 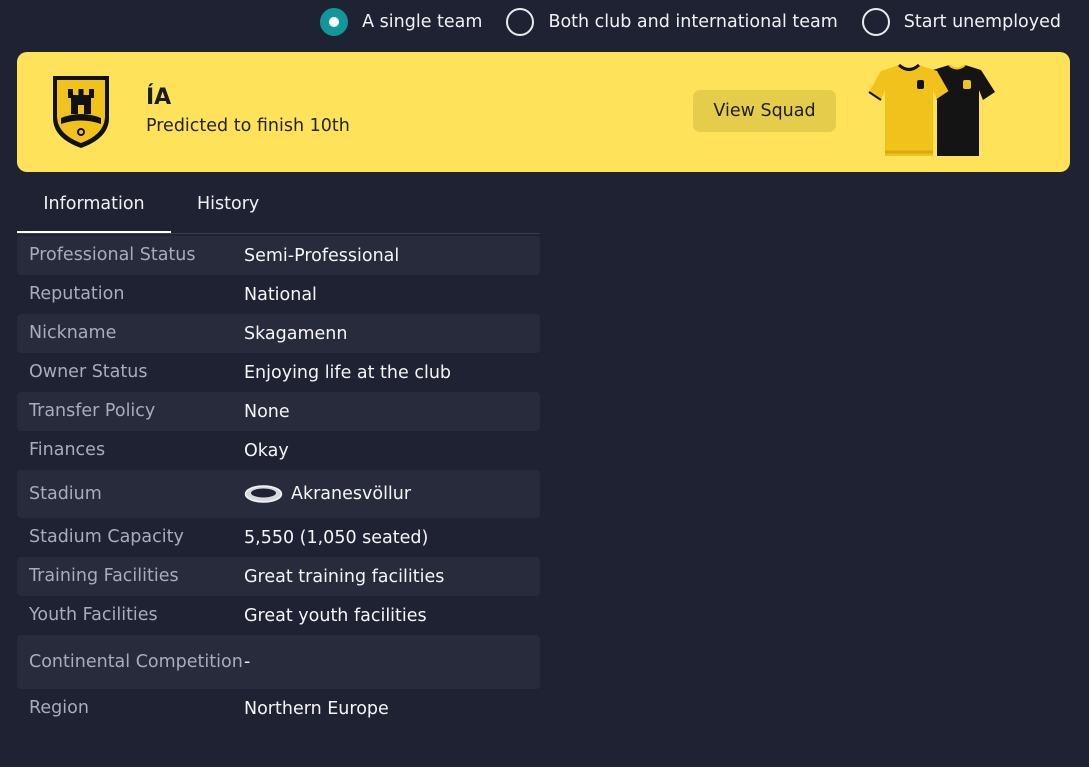 I want to click on stadium-name: Akranesvöllur, so click(x=351, y=494).